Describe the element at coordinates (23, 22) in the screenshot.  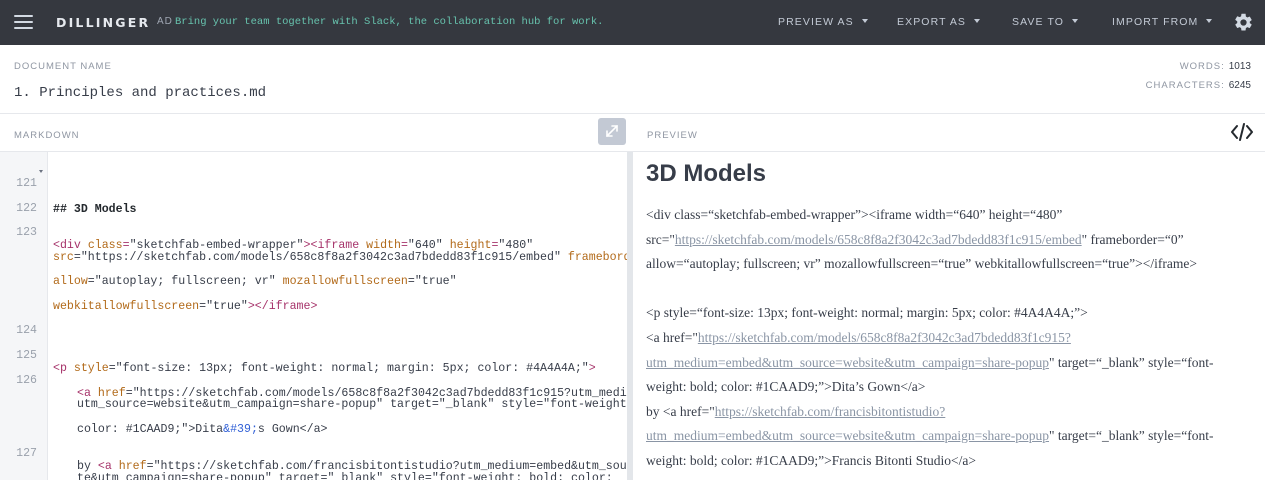
I see `hamburger-icon` at that location.